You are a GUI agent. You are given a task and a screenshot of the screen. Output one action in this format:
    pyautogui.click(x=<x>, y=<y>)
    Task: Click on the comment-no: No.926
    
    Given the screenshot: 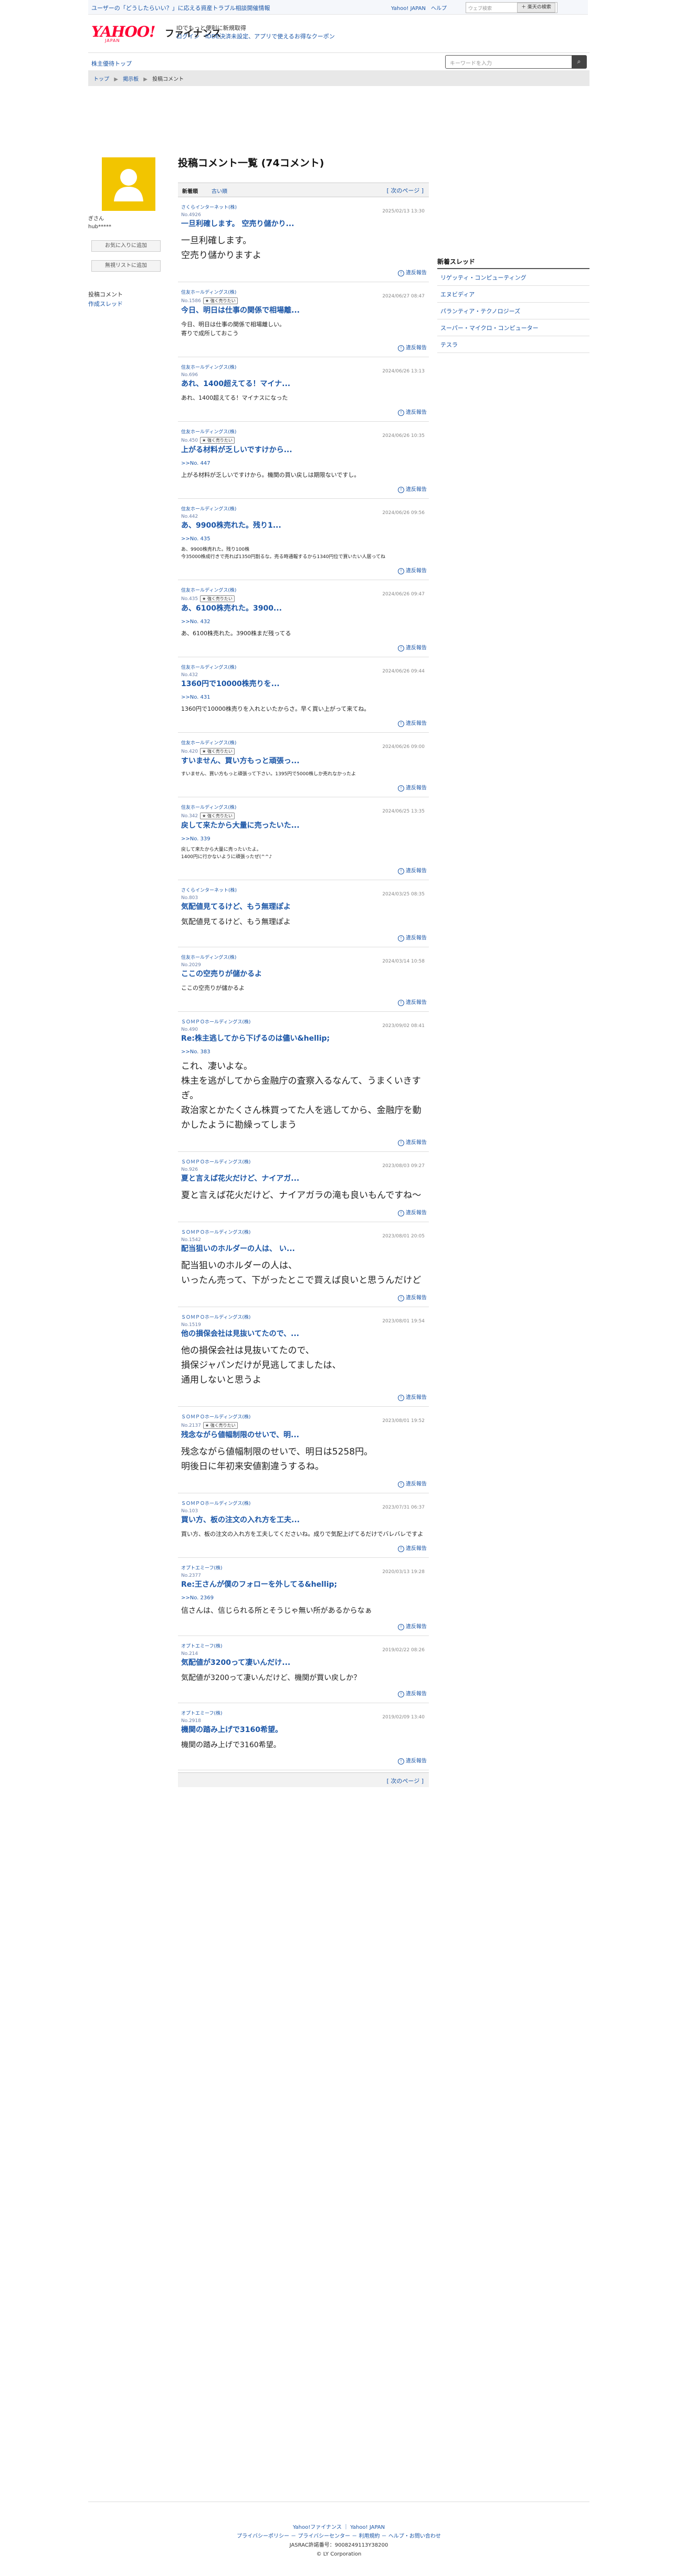 What is the action you would take?
    pyautogui.click(x=189, y=1169)
    